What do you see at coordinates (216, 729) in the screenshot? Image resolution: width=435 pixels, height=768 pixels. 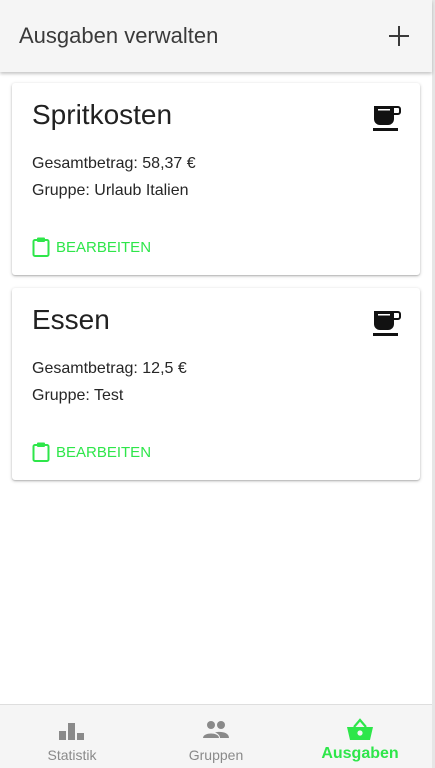 I see `people-icon` at bounding box center [216, 729].